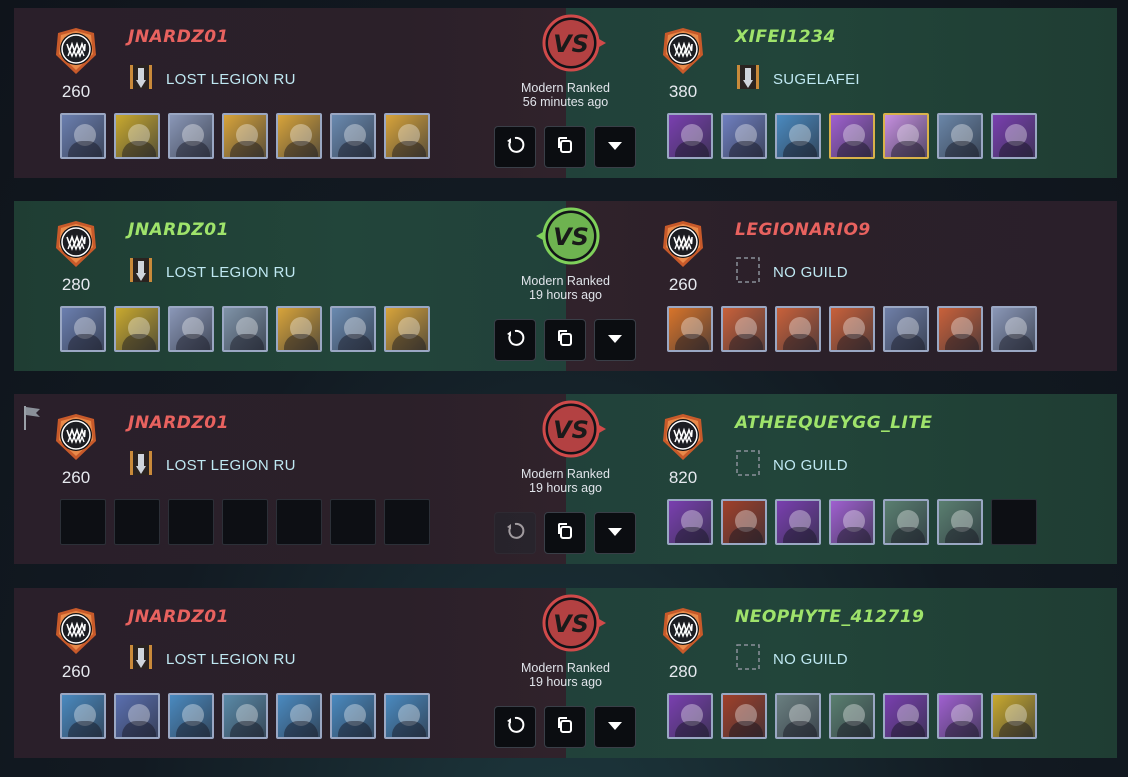 This screenshot has height=777, width=1128. I want to click on surrender-flag-icon, so click(32, 418).